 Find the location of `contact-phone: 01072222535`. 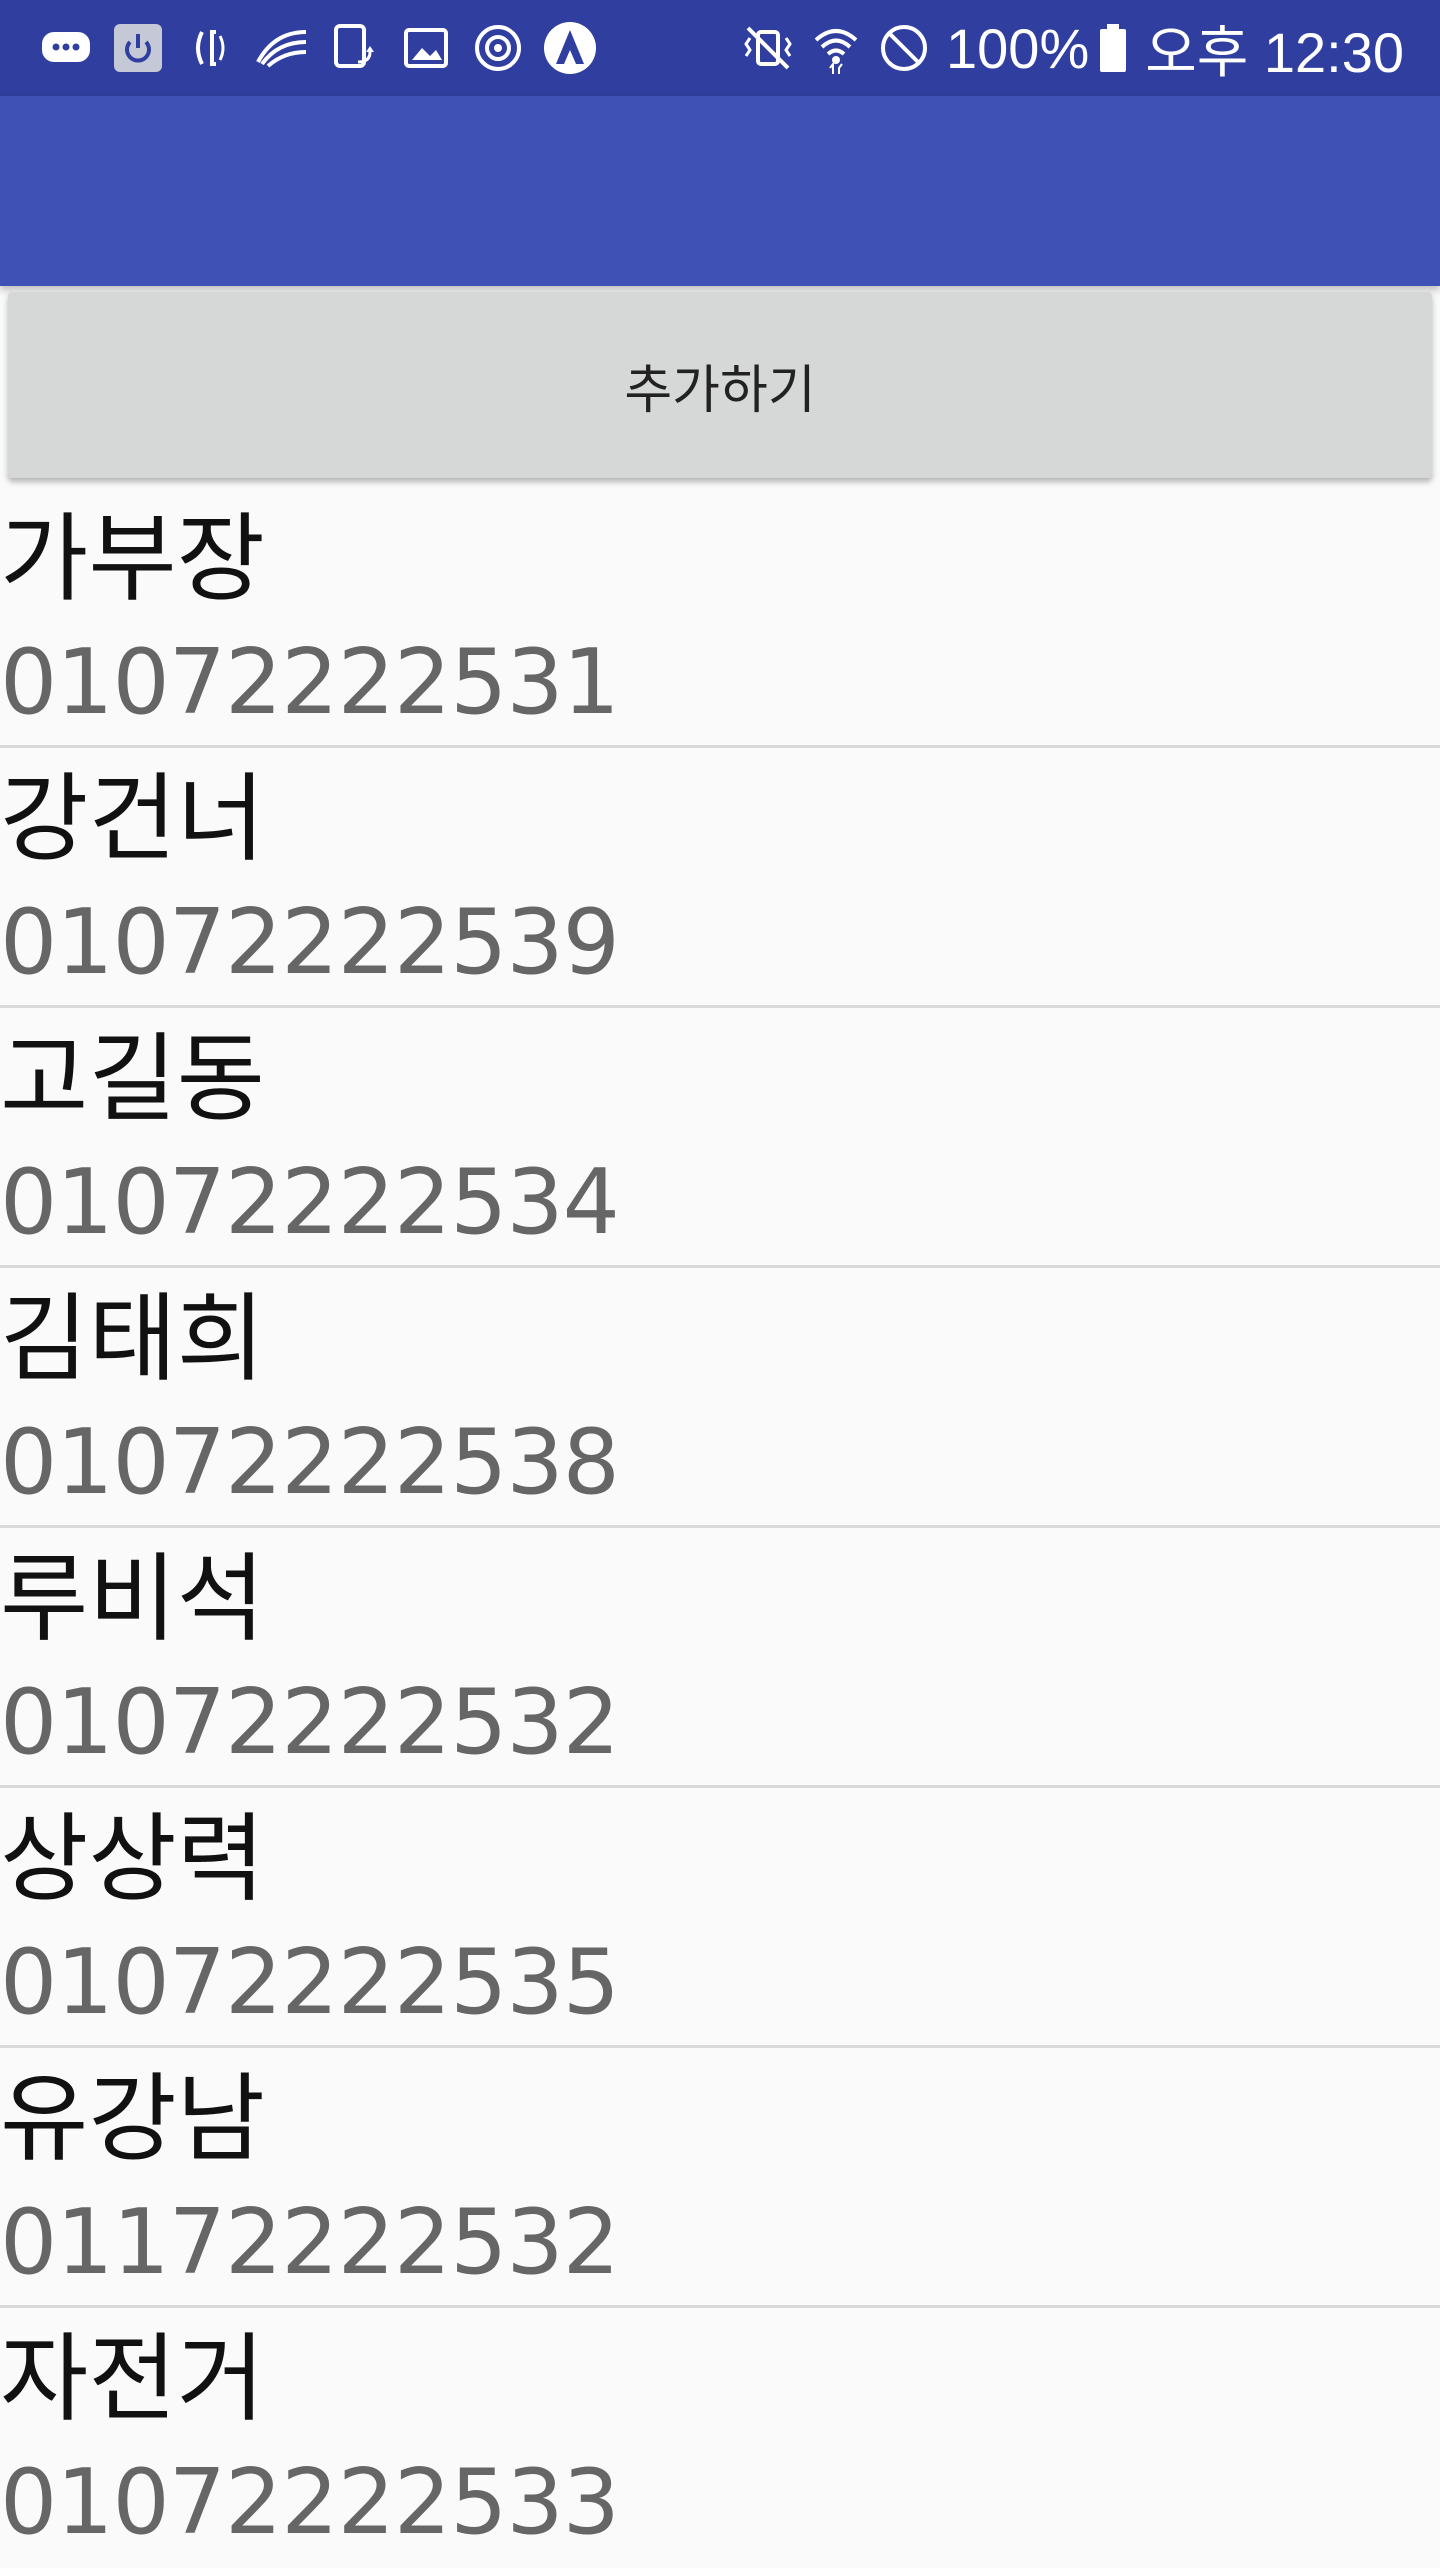

contact-phone: 01072222535 is located at coordinates (310, 1982).